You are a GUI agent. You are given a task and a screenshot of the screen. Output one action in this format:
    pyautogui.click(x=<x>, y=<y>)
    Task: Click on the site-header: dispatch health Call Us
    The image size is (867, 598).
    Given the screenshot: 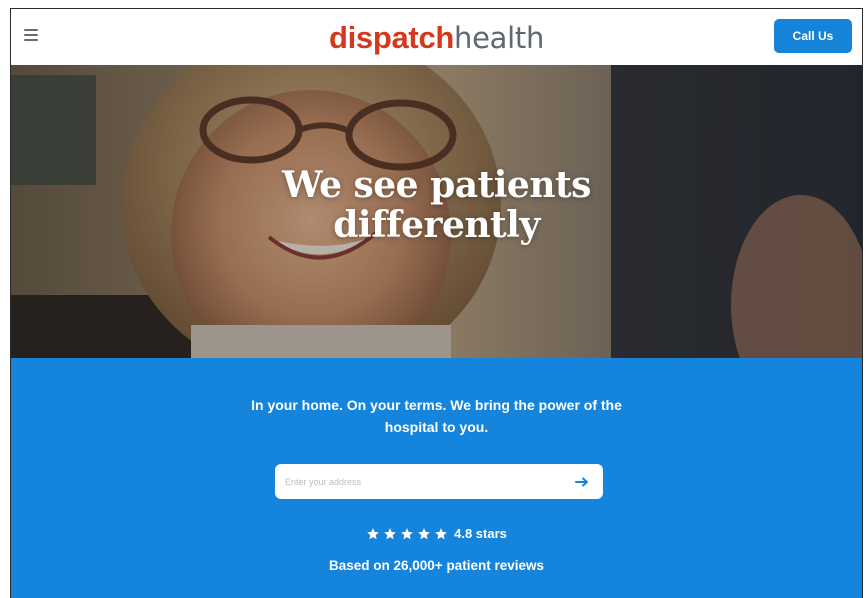 What is the action you would take?
    pyautogui.click(x=436, y=37)
    